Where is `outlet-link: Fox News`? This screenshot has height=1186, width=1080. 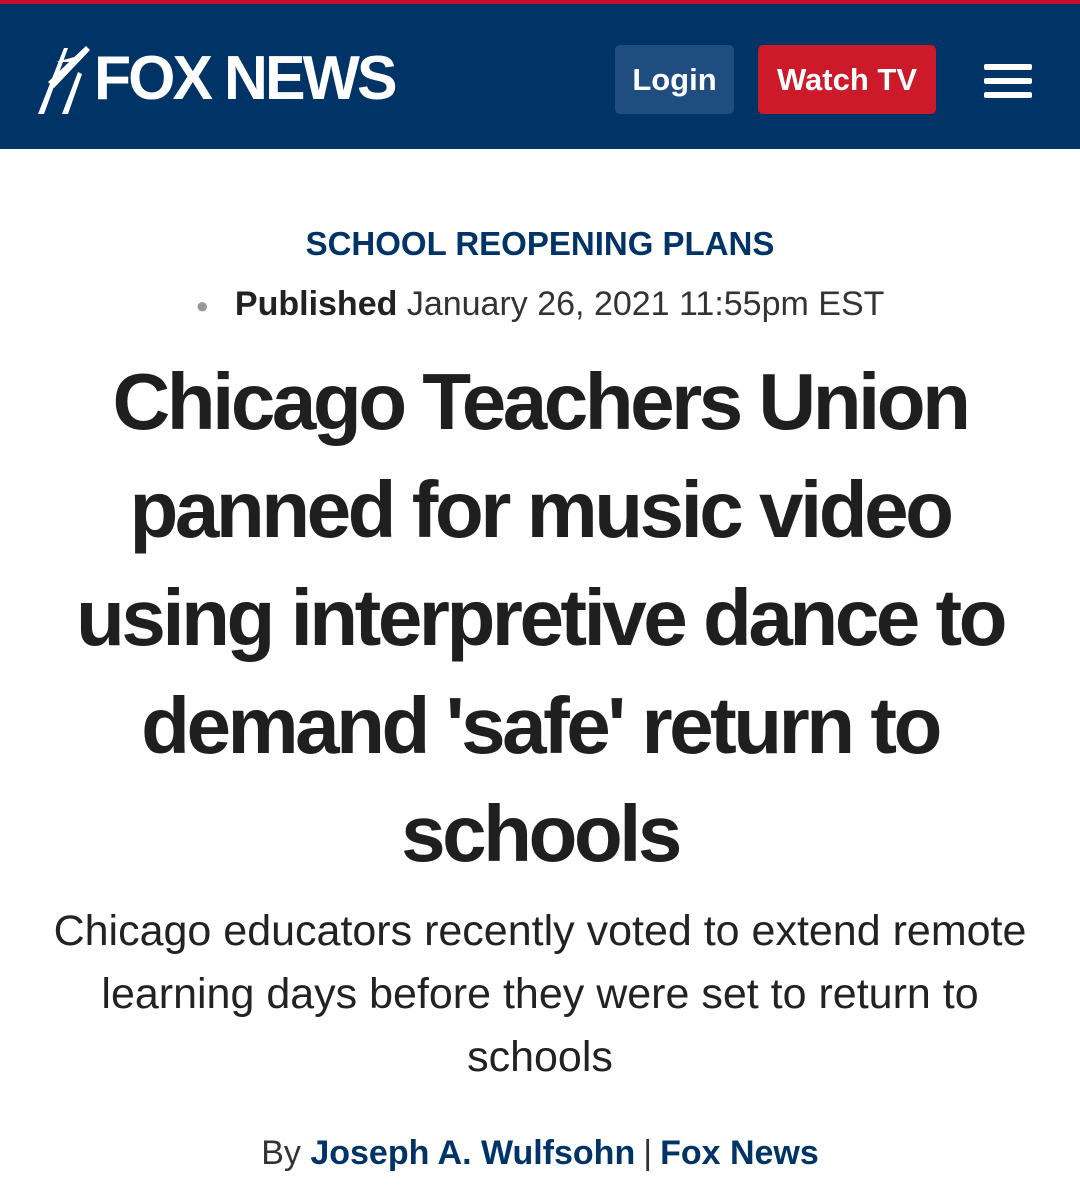 outlet-link: Fox News is located at coordinates (739, 1153).